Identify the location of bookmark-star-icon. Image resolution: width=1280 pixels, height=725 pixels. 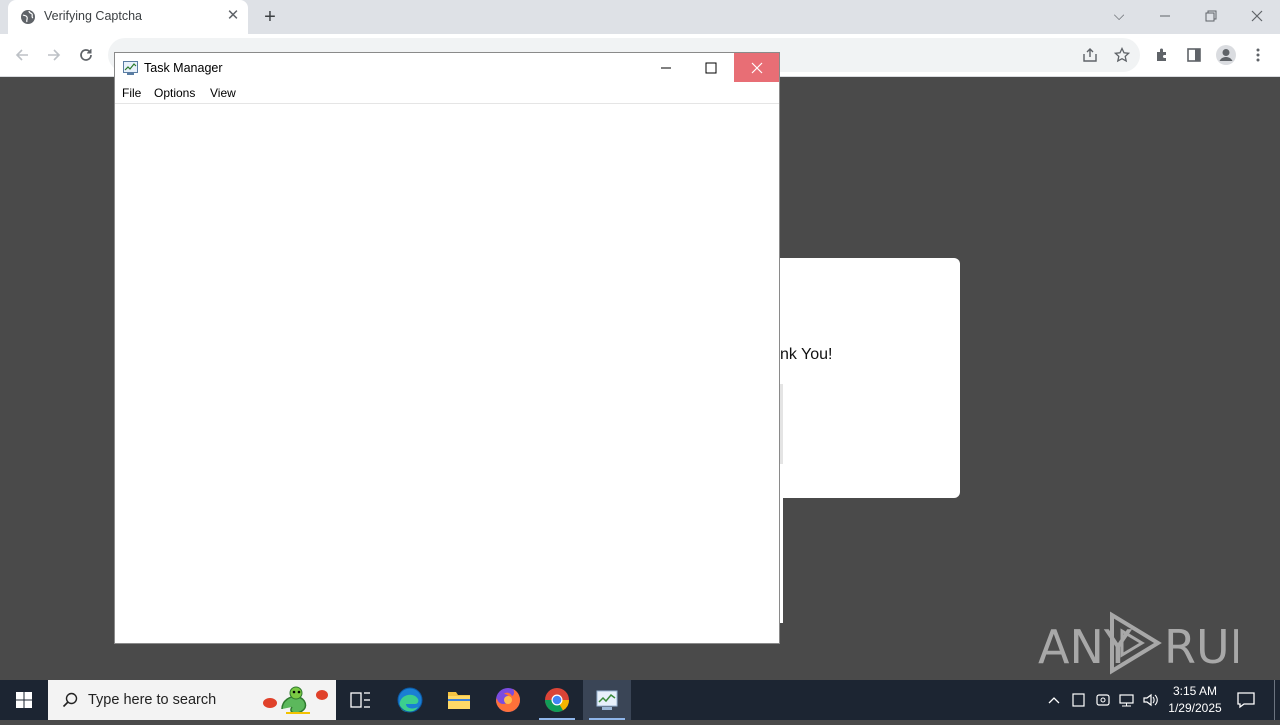
(1122, 55).